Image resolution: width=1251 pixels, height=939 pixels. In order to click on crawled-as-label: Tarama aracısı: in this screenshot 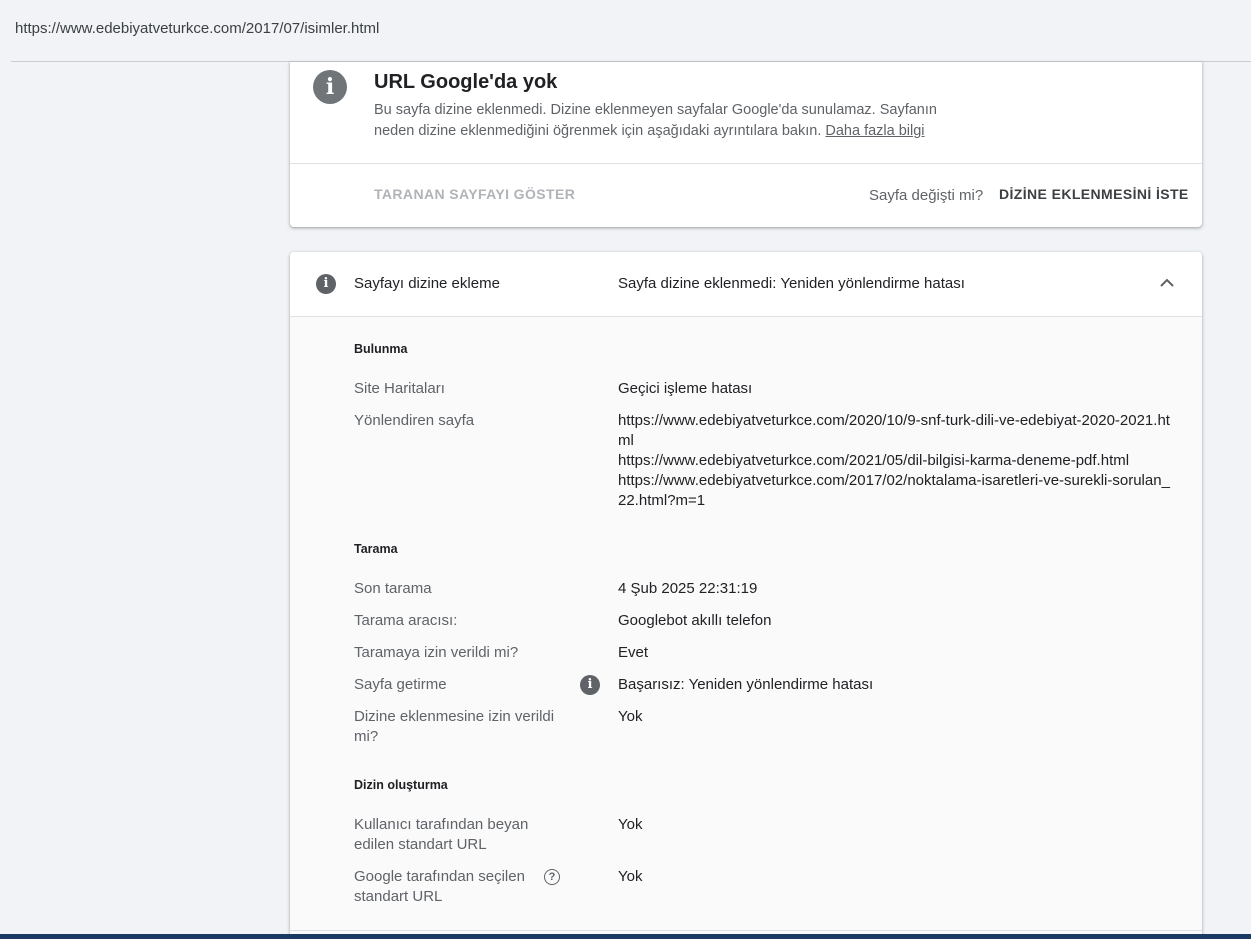, I will do `click(406, 620)`.